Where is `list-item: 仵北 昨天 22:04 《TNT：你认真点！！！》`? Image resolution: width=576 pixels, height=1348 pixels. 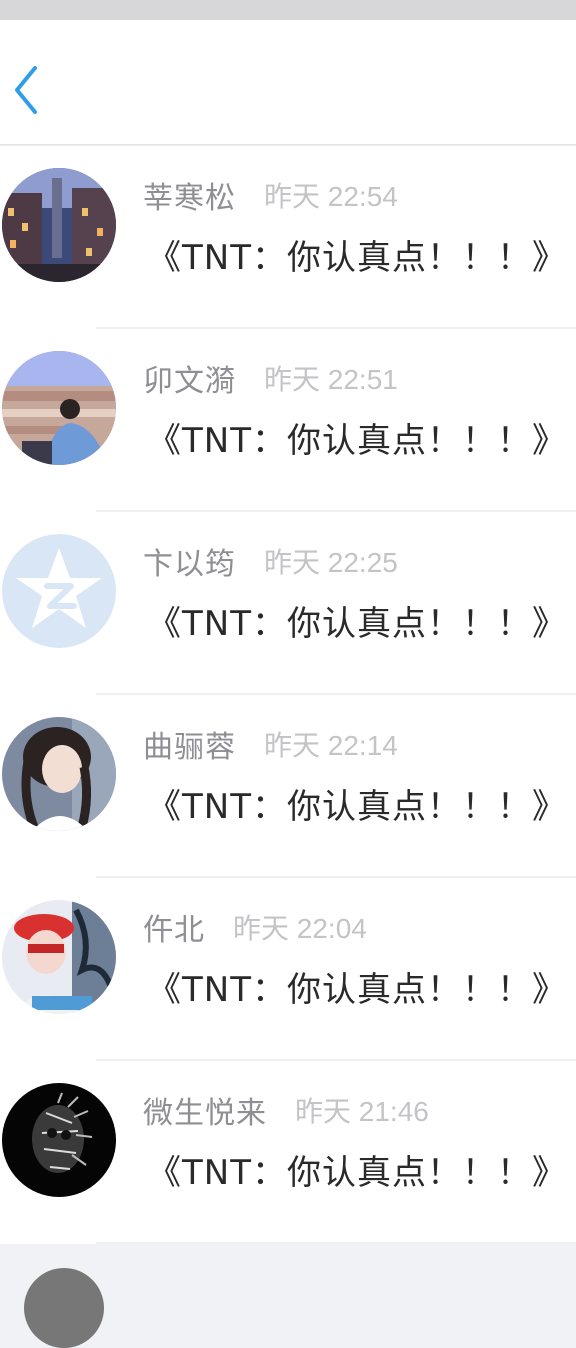
list-item: 仵北 昨天 22:04 《TNT：你认真点！！！》 is located at coordinates (288, 969).